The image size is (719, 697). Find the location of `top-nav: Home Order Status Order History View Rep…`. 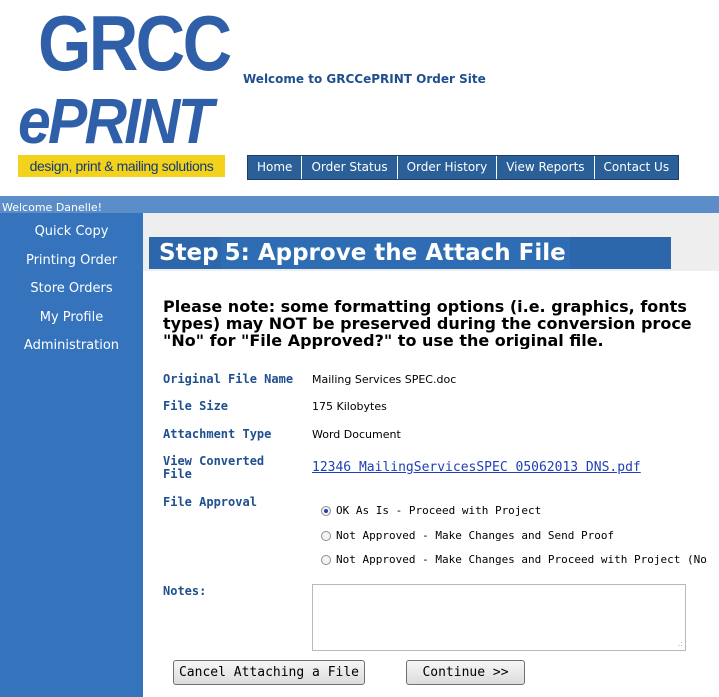

top-nav: Home Order Status Order History View Rep… is located at coordinates (463, 167).